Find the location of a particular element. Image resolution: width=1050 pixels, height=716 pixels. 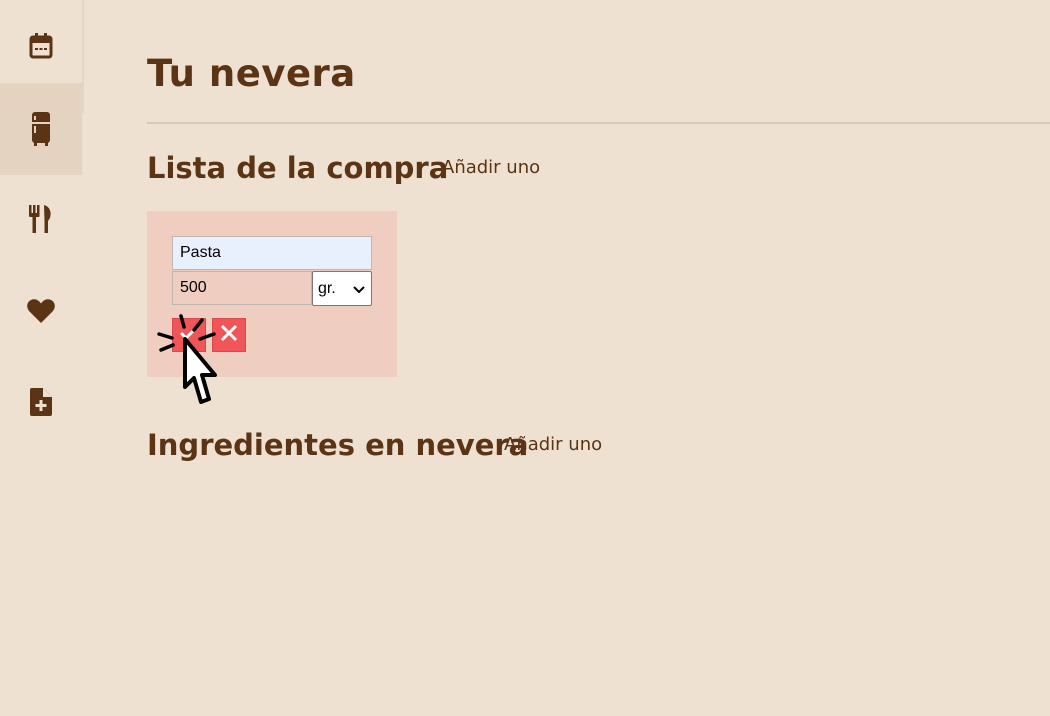

sidebar-item-new-recipe is located at coordinates (41, 402).